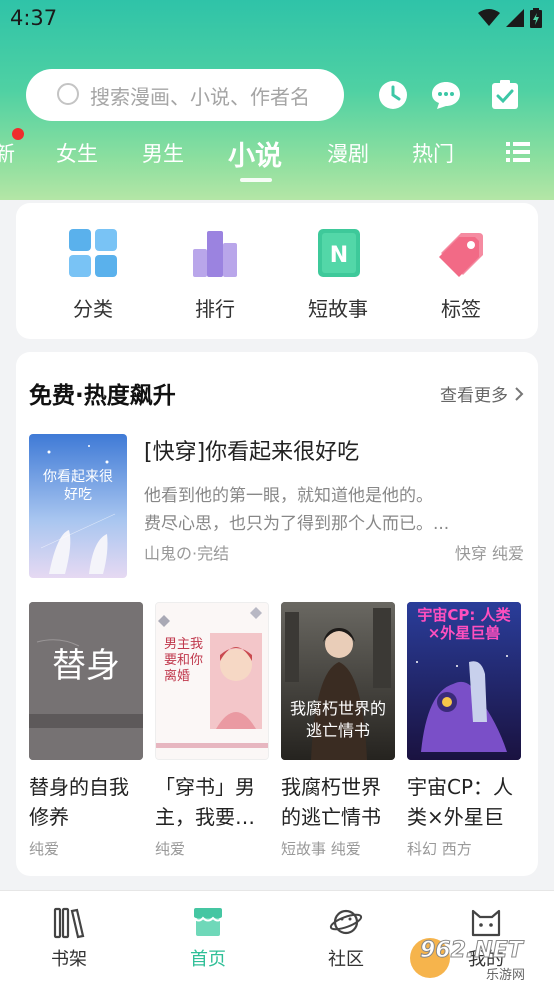 The width and height of the screenshot is (554, 984). Describe the element at coordinates (489, 17) in the screenshot. I see `wifi-icon` at that location.